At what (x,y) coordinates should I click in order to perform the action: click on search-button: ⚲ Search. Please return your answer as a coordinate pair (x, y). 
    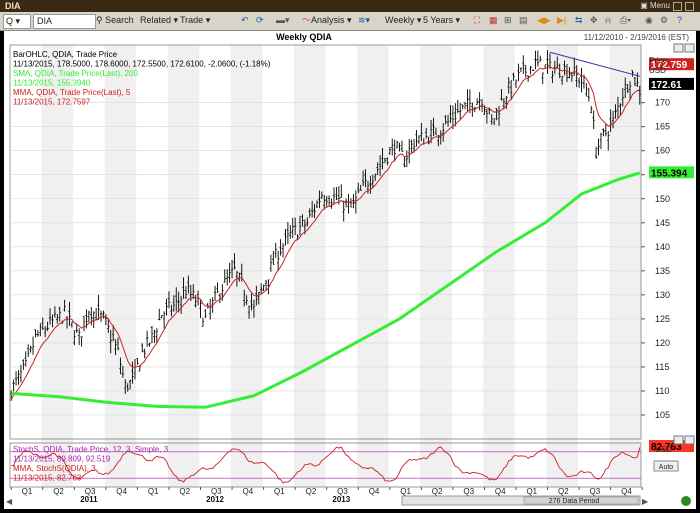
    Looking at the image, I should click on (115, 20).